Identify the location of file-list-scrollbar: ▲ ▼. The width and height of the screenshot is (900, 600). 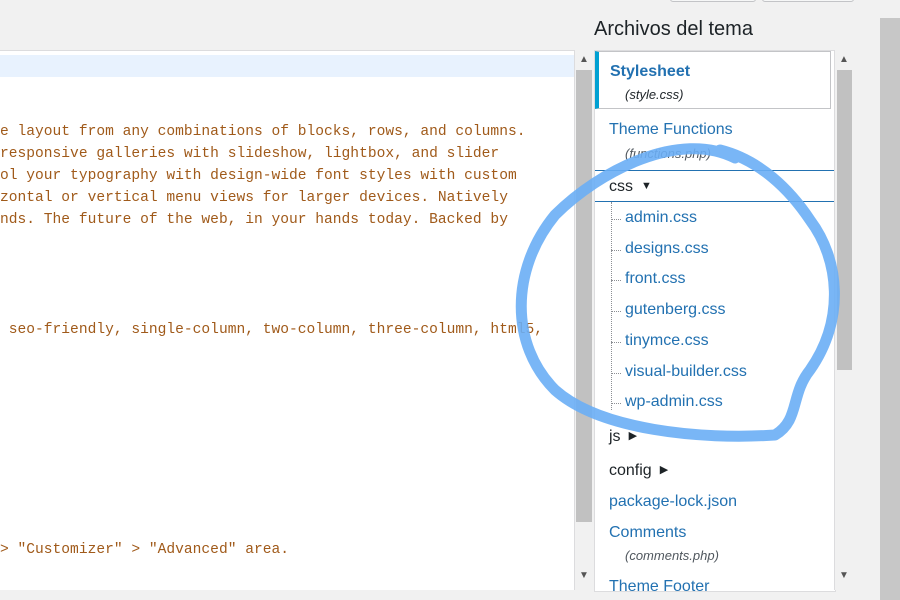
(844, 320).